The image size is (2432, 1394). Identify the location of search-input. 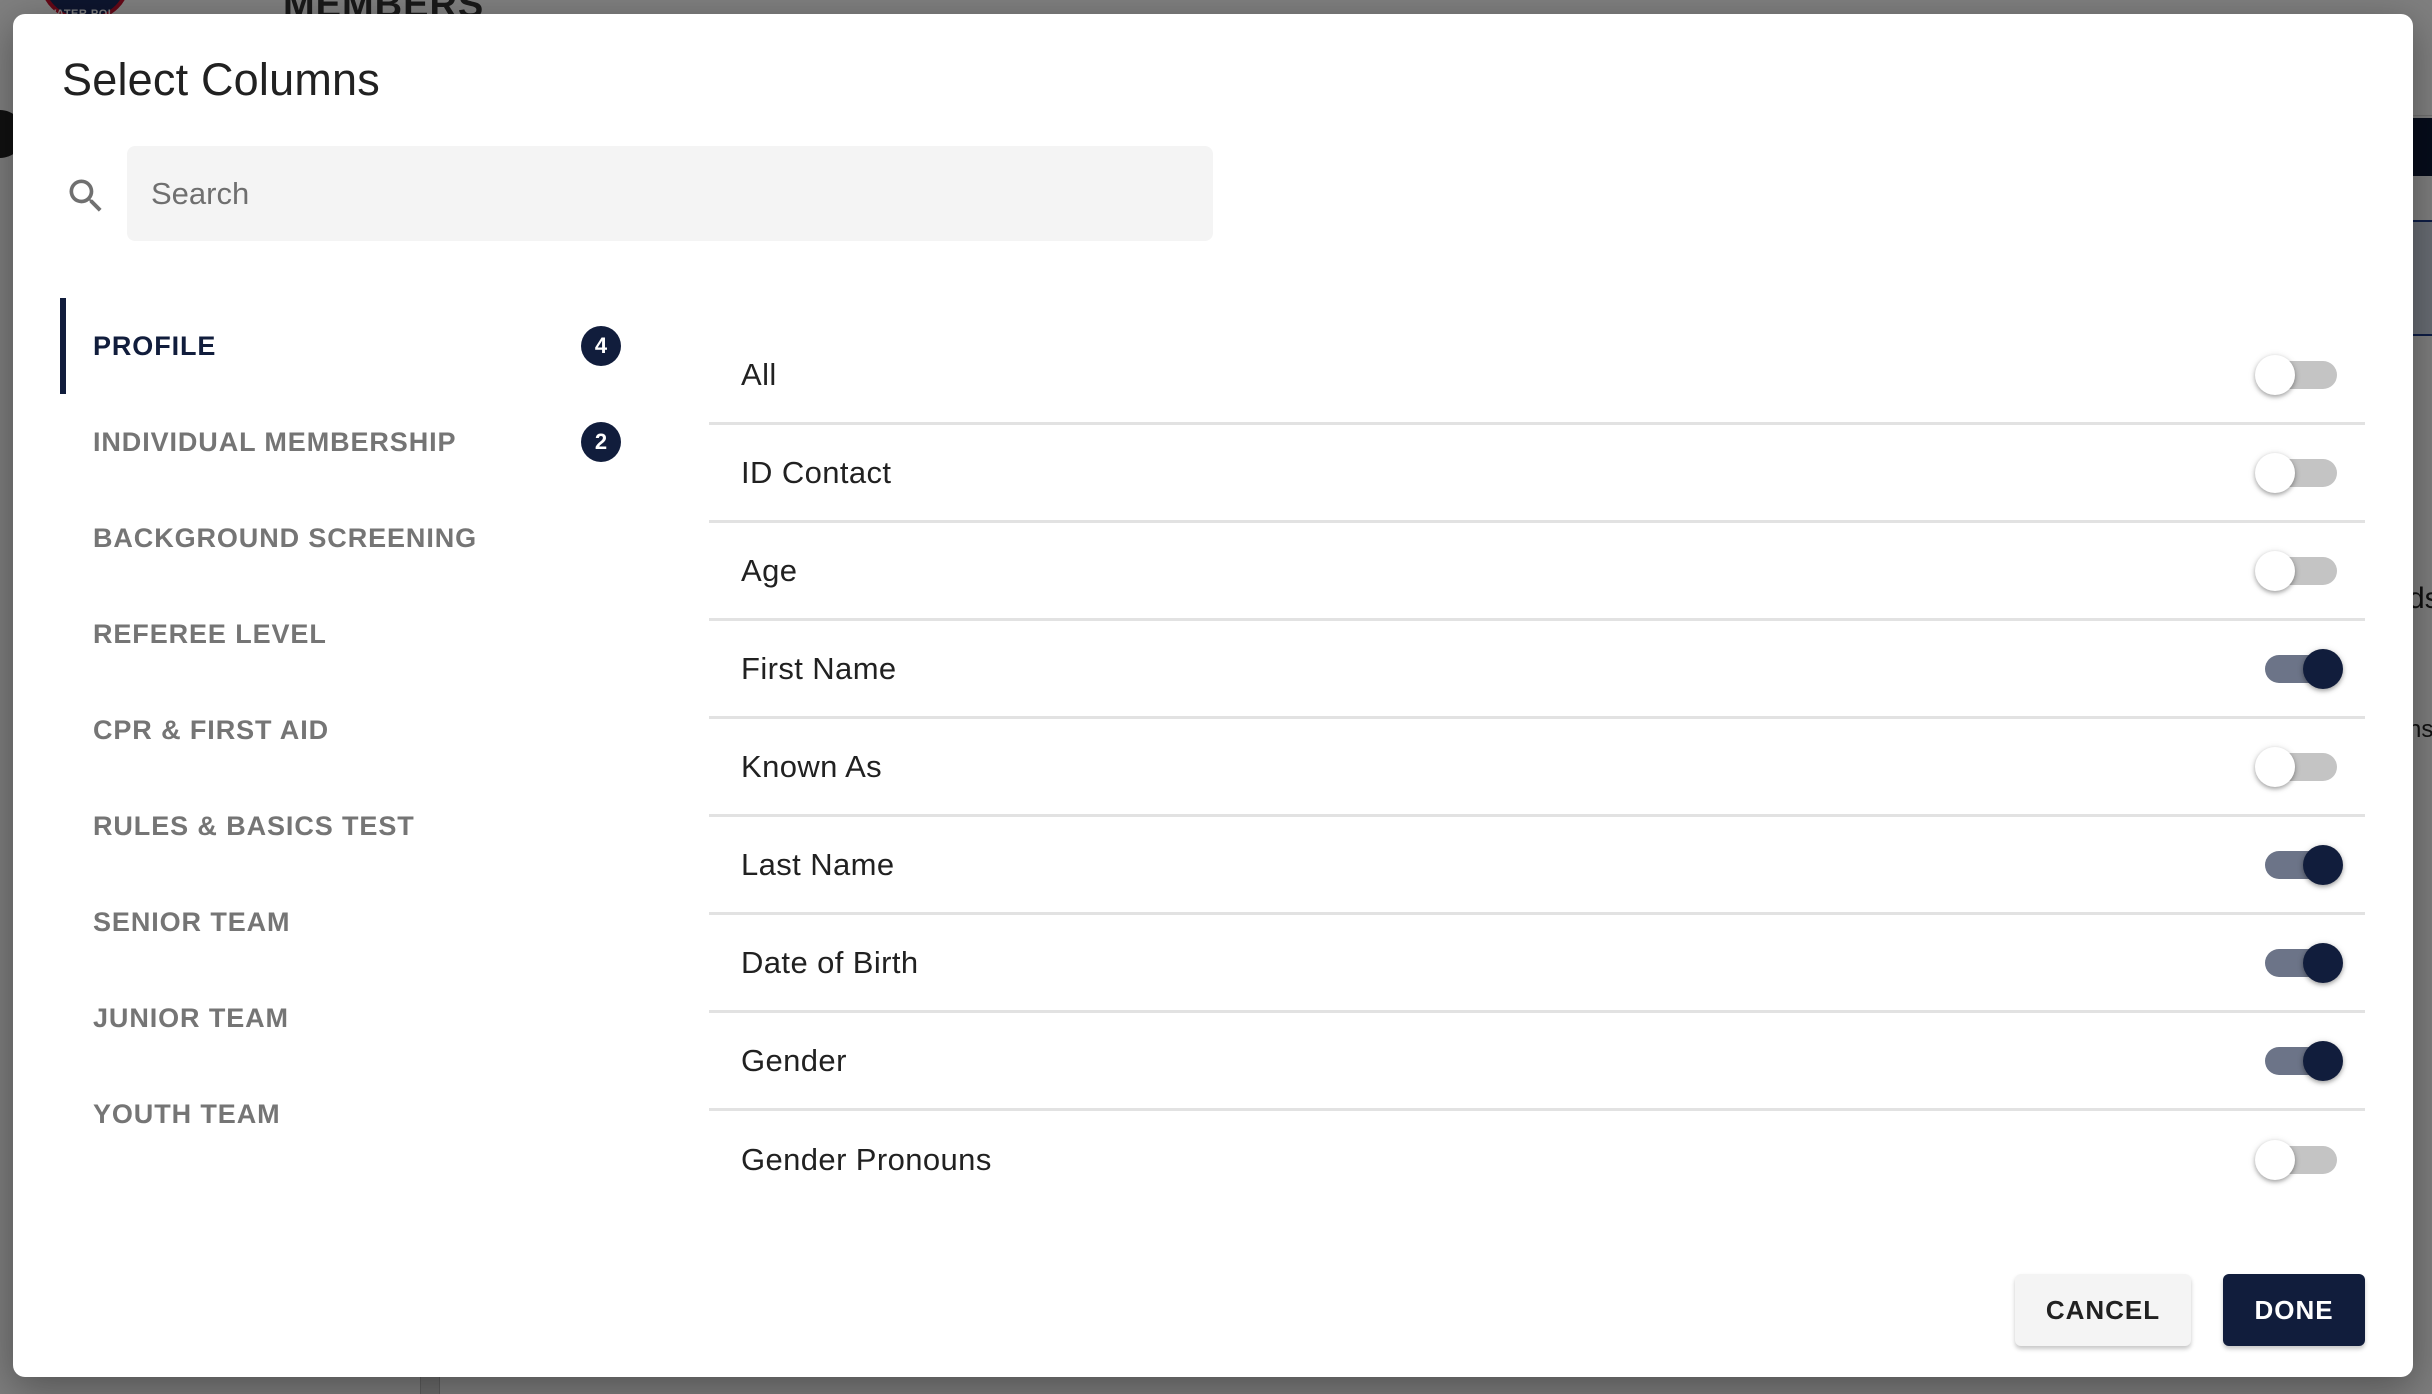
(670, 193).